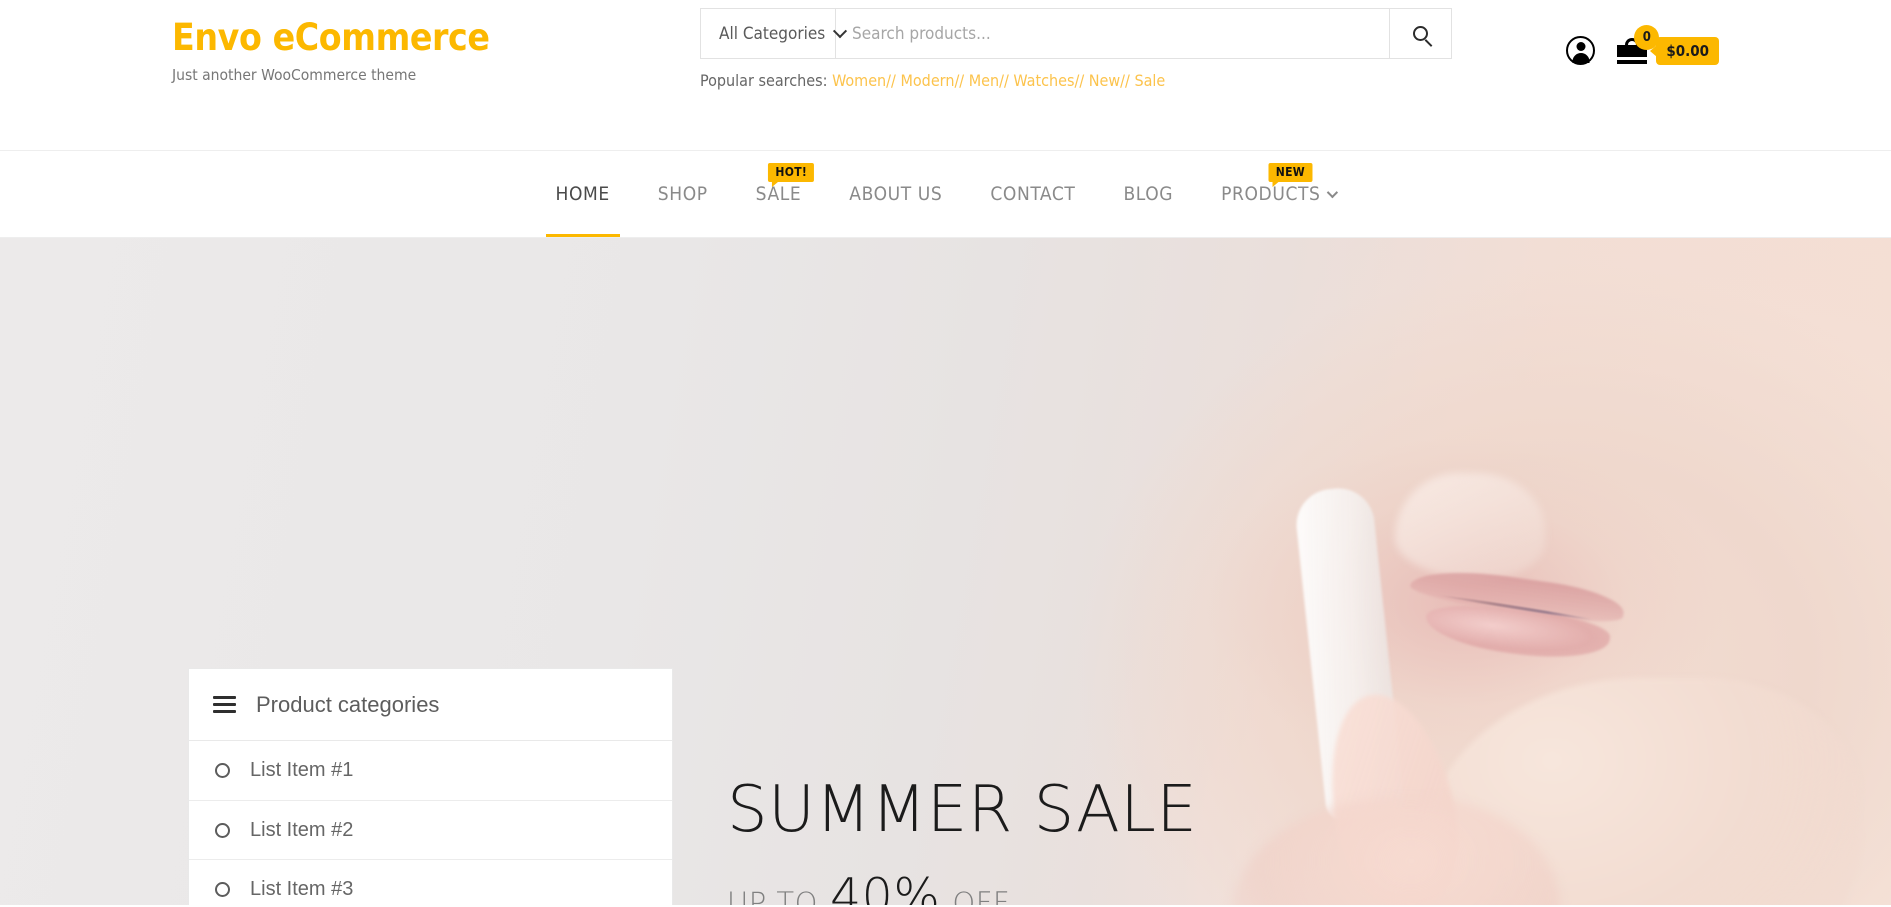 This screenshot has height=907, width=1891. I want to click on nav-link-contact: CONTACT, so click(1032, 194).